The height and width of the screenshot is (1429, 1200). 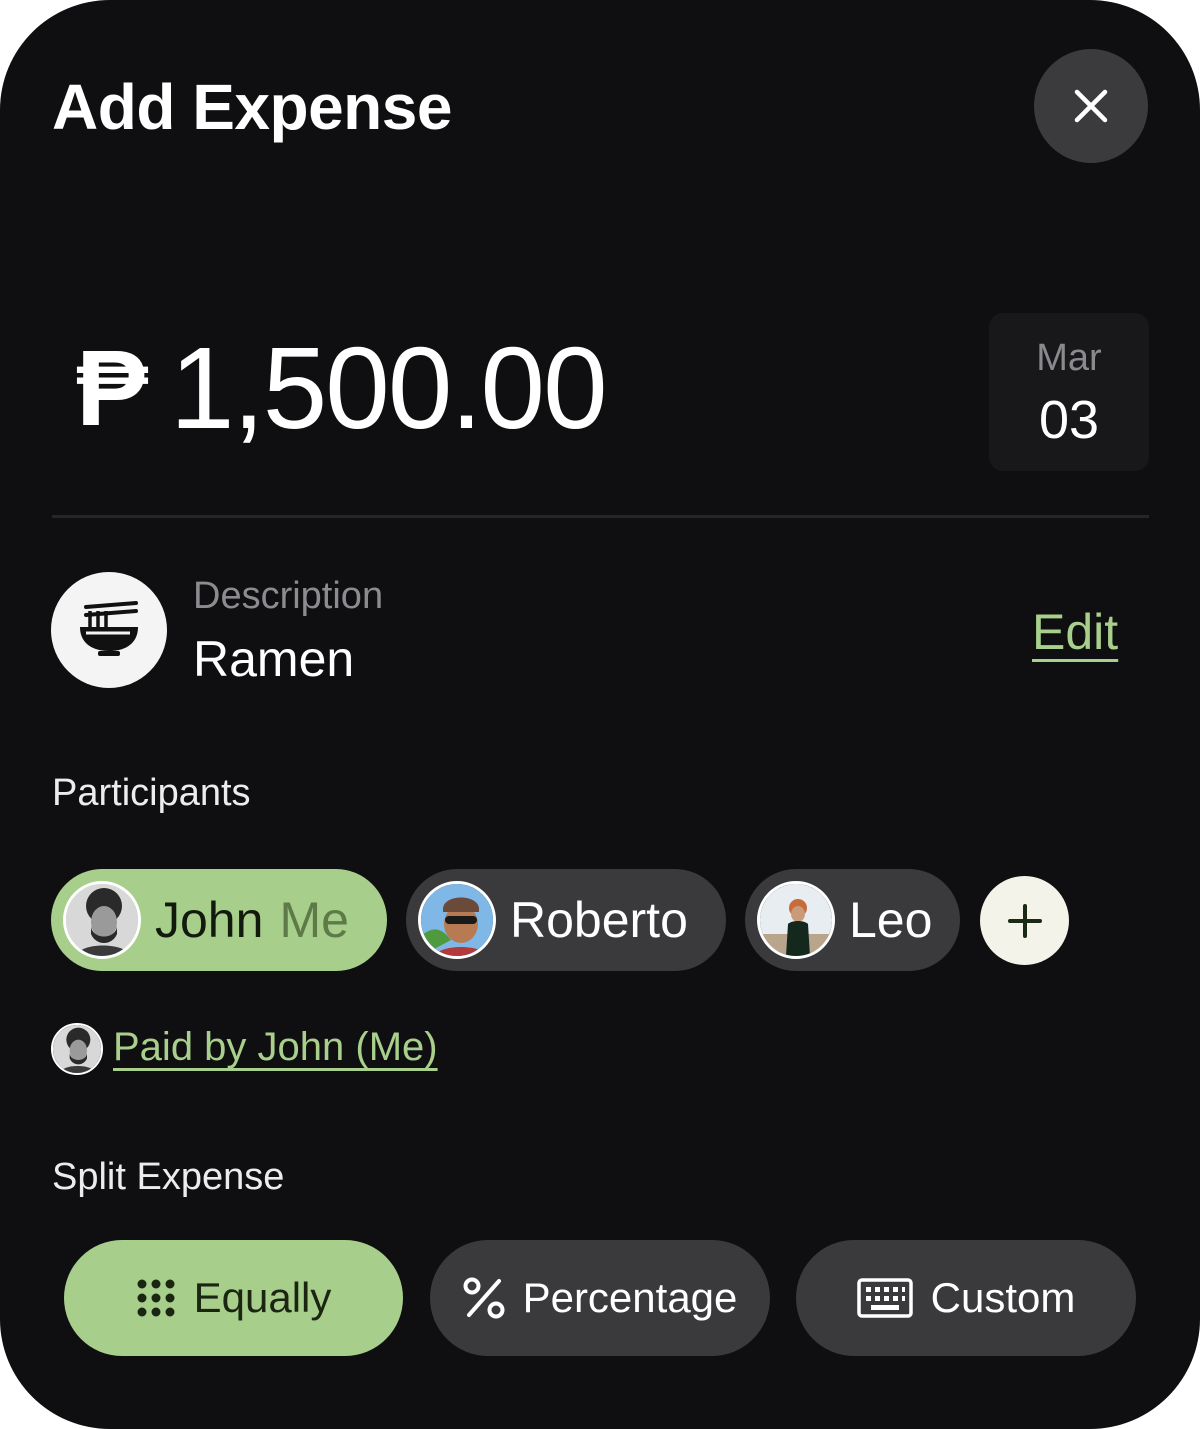 I want to click on participant-me-tag: Me, so click(x=314, y=920).